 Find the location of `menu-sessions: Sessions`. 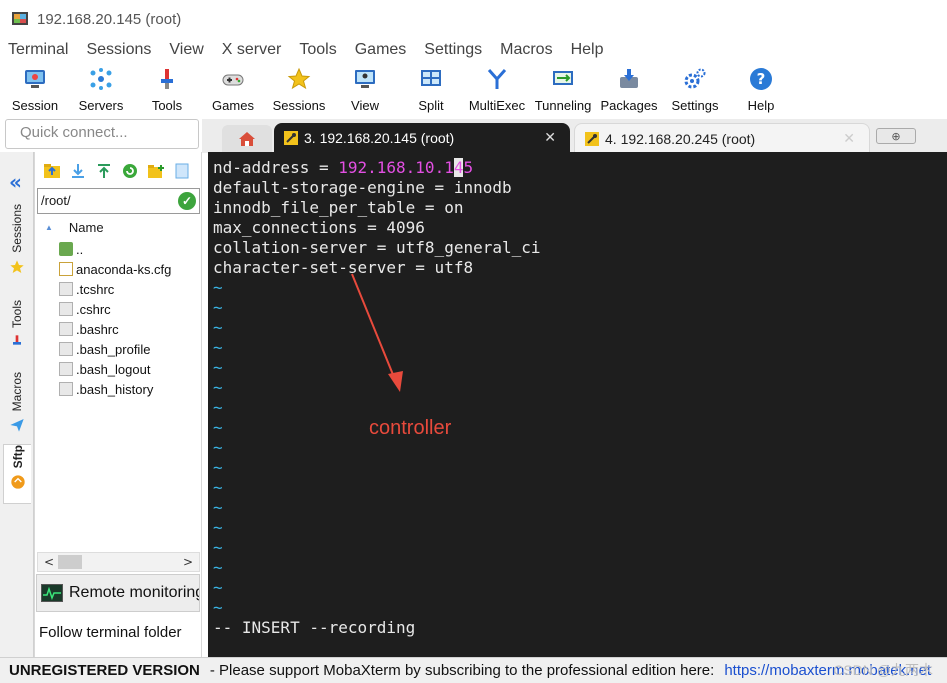

menu-sessions: Sessions is located at coordinates (118, 50).